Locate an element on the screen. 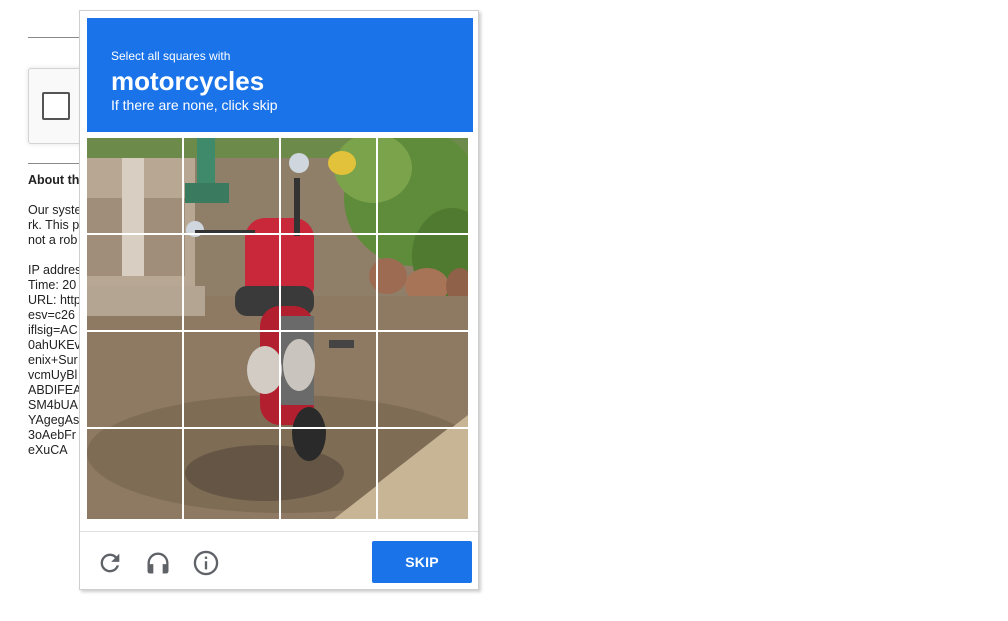  recaptcha-checkbox is located at coordinates (56, 106).